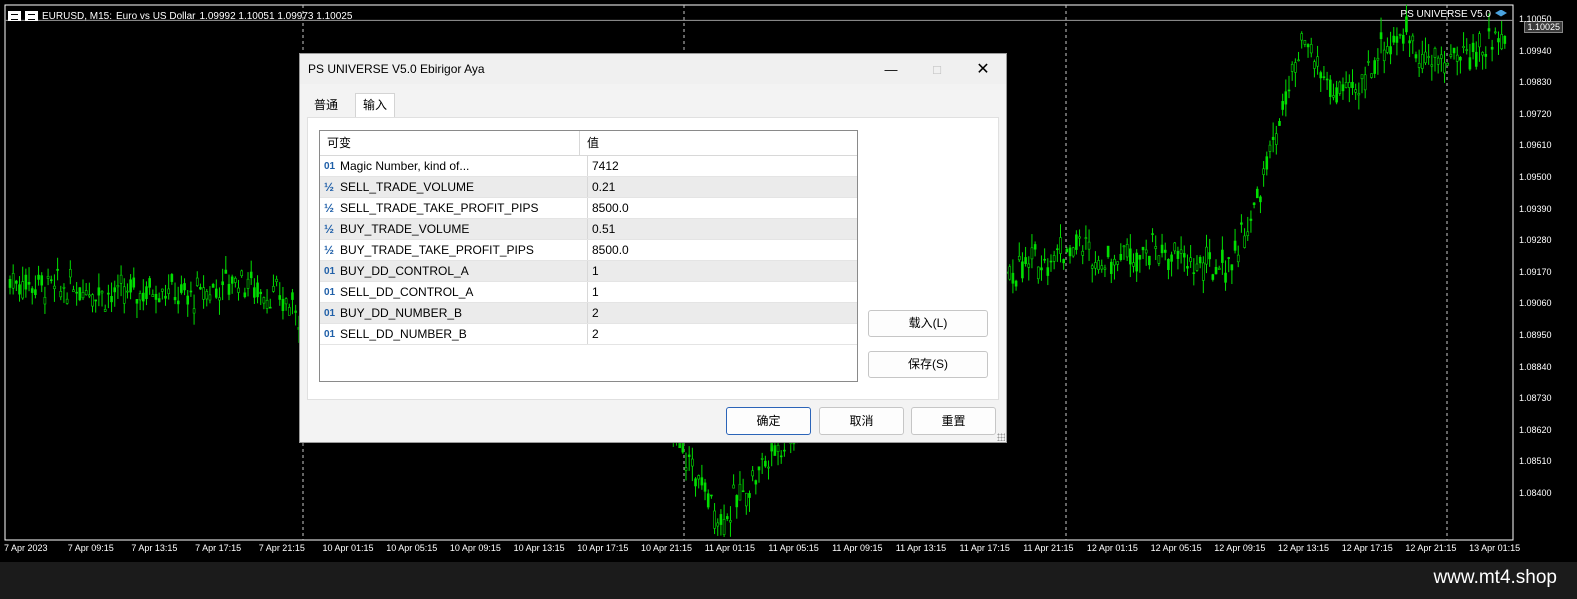 This screenshot has height=599, width=1577. Describe the element at coordinates (861, 421) in the screenshot. I see `cancel-button: 取消` at that location.